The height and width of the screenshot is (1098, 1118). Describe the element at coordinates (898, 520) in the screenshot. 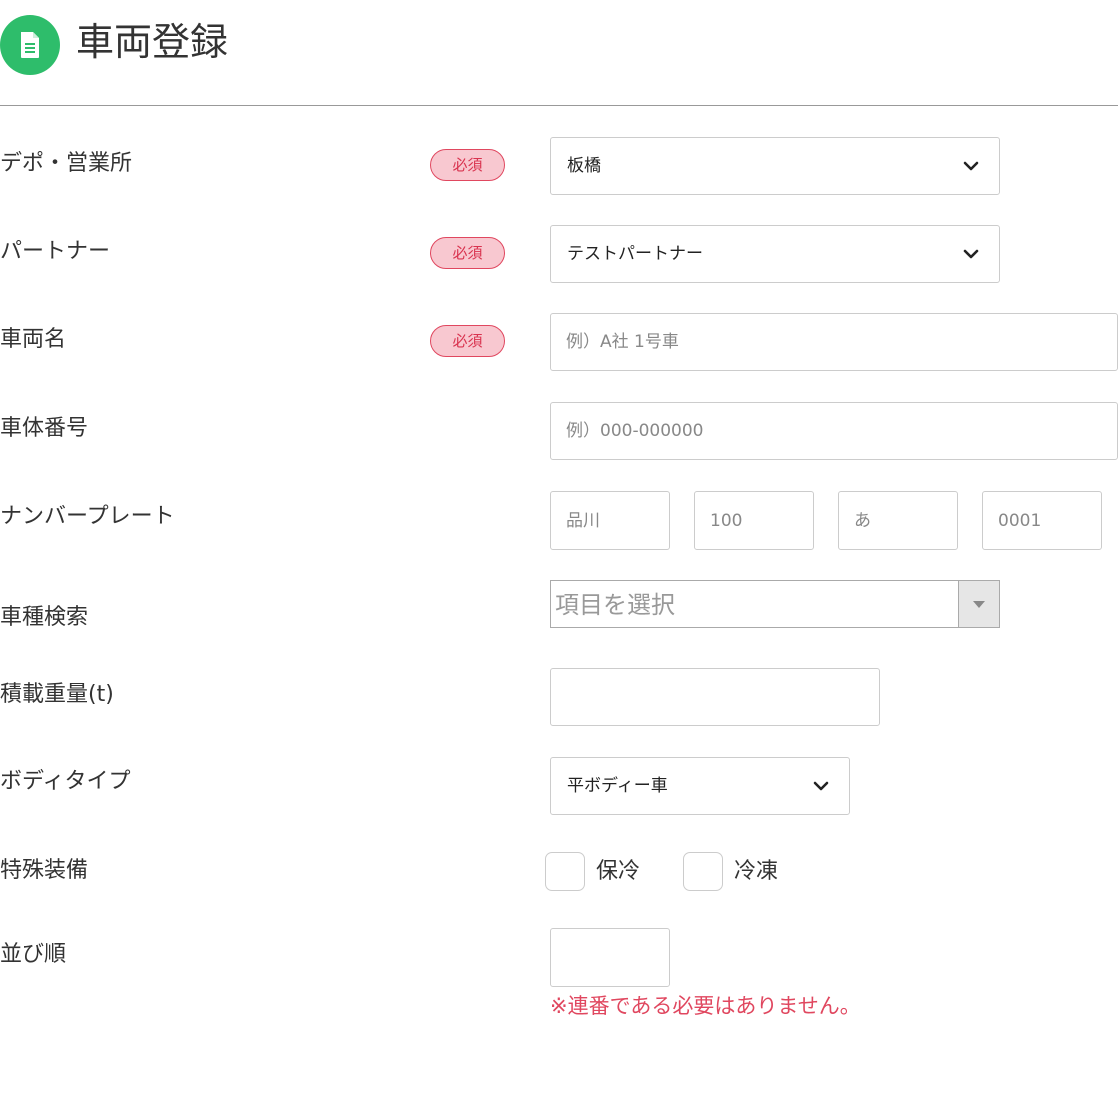

I see `plate-kana-input` at that location.